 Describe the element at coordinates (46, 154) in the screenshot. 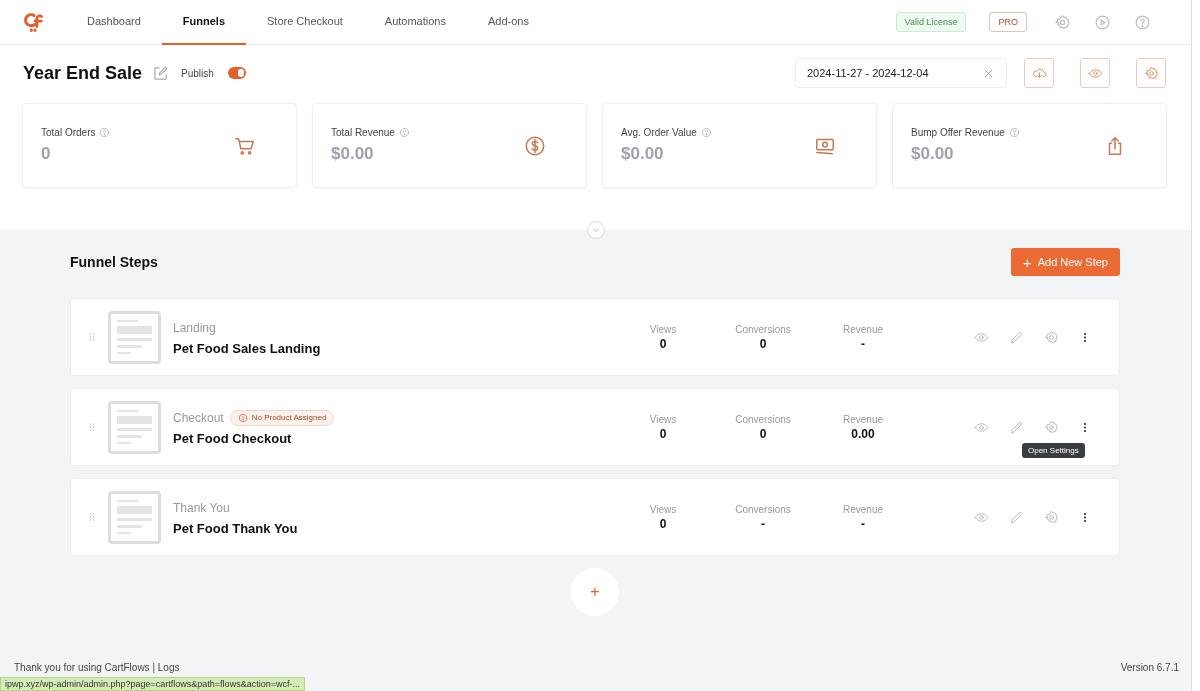

I see `stat-value: 0` at that location.